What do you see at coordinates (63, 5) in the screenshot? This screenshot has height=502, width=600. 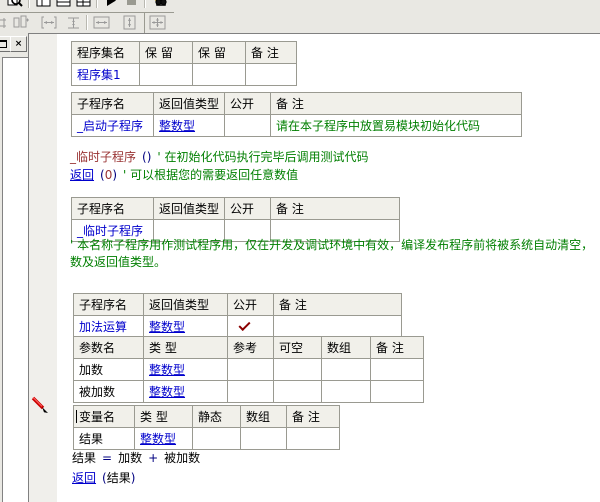 I see `window-hsplit-icon` at bounding box center [63, 5].